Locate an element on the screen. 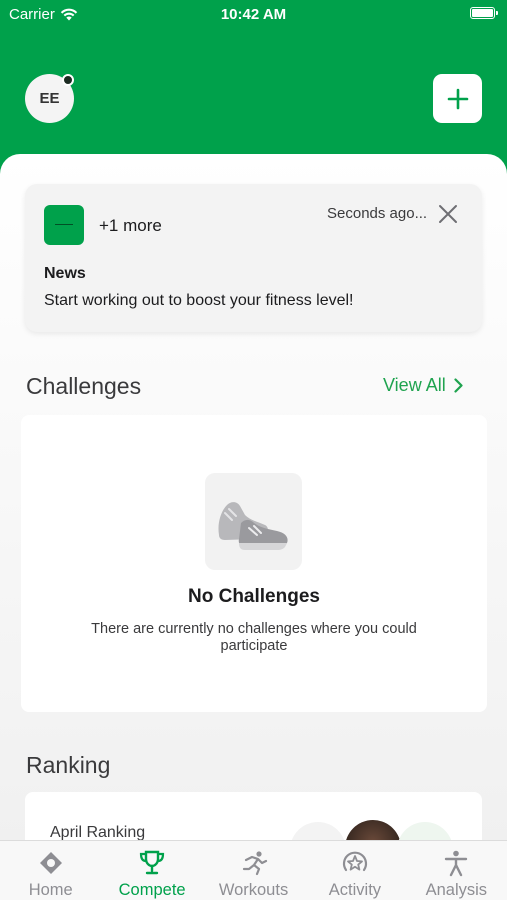  battery-level is located at coordinates (482, 13).